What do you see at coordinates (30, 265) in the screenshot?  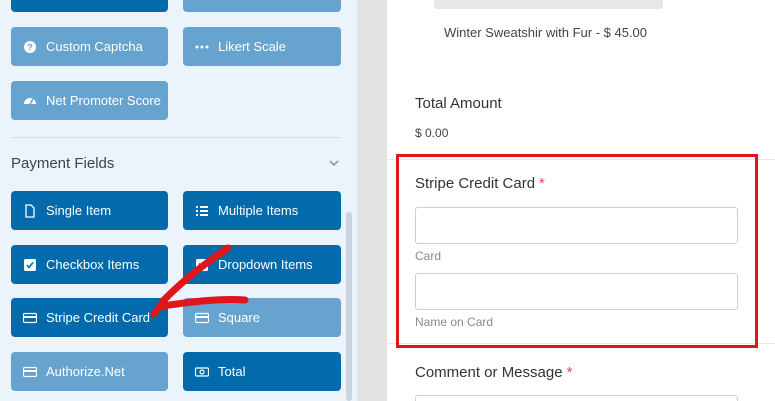 I see `checkbox-icon` at bounding box center [30, 265].